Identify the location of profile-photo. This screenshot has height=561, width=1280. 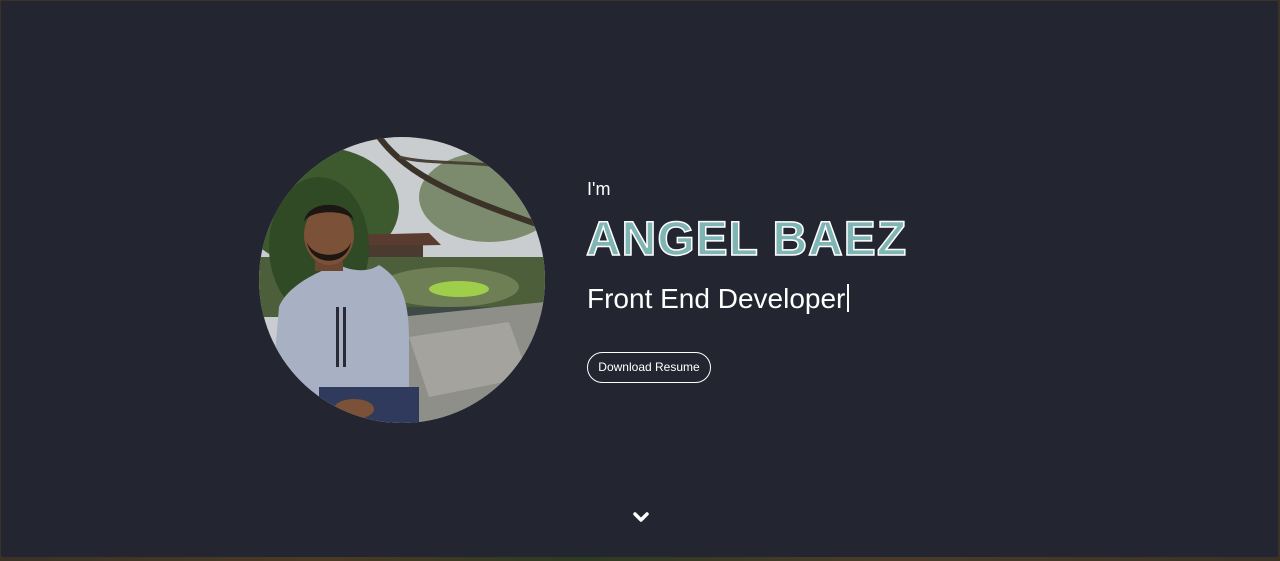
(402, 280).